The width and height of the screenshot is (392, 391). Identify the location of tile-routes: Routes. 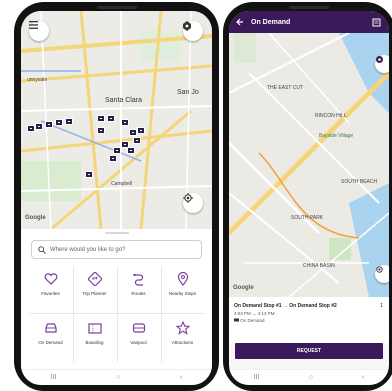
(138, 289).